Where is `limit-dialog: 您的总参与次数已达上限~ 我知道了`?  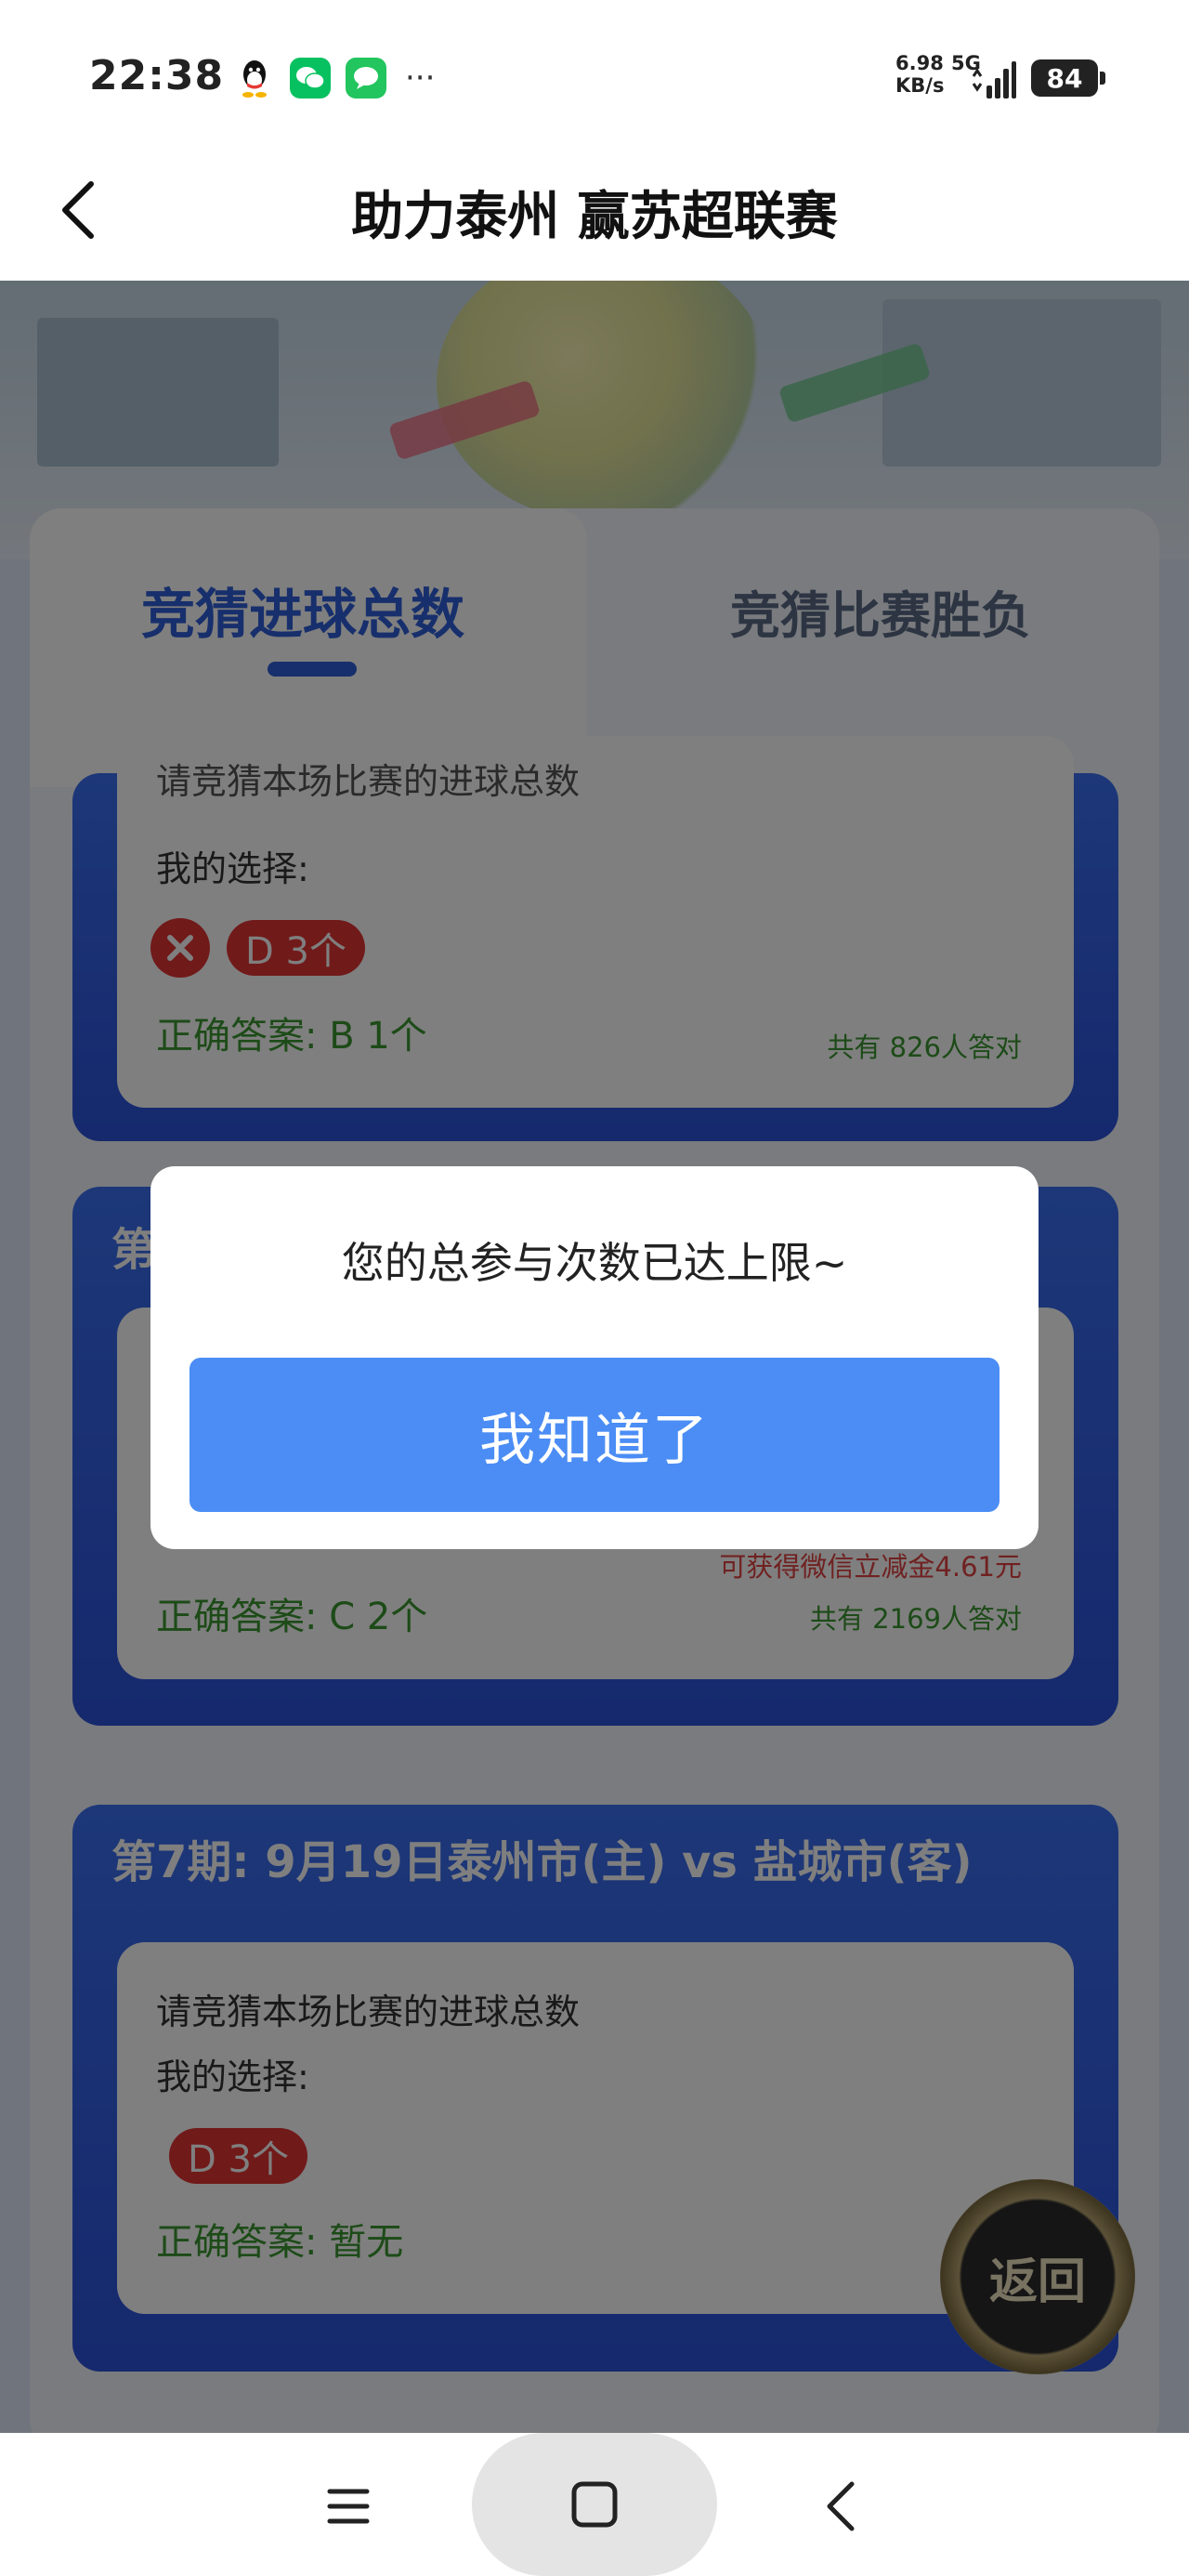 limit-dialog: 您的总参与次数已达上限~ 我知道了 is located at coordinates (594, 1357).